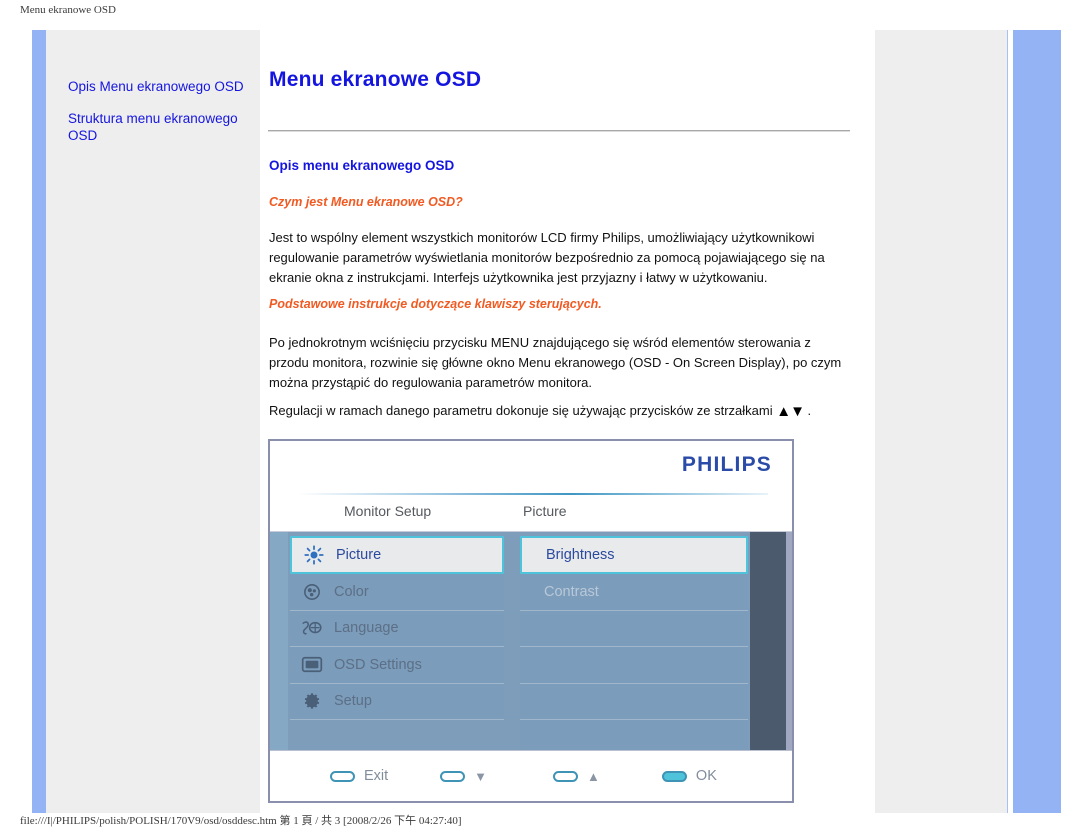 The image size is (1080, 834). What do you see at coordinates (726, 464) in the screenshot?
I see `philips-logo: PHILIPS` at bounding box center [726, 464].